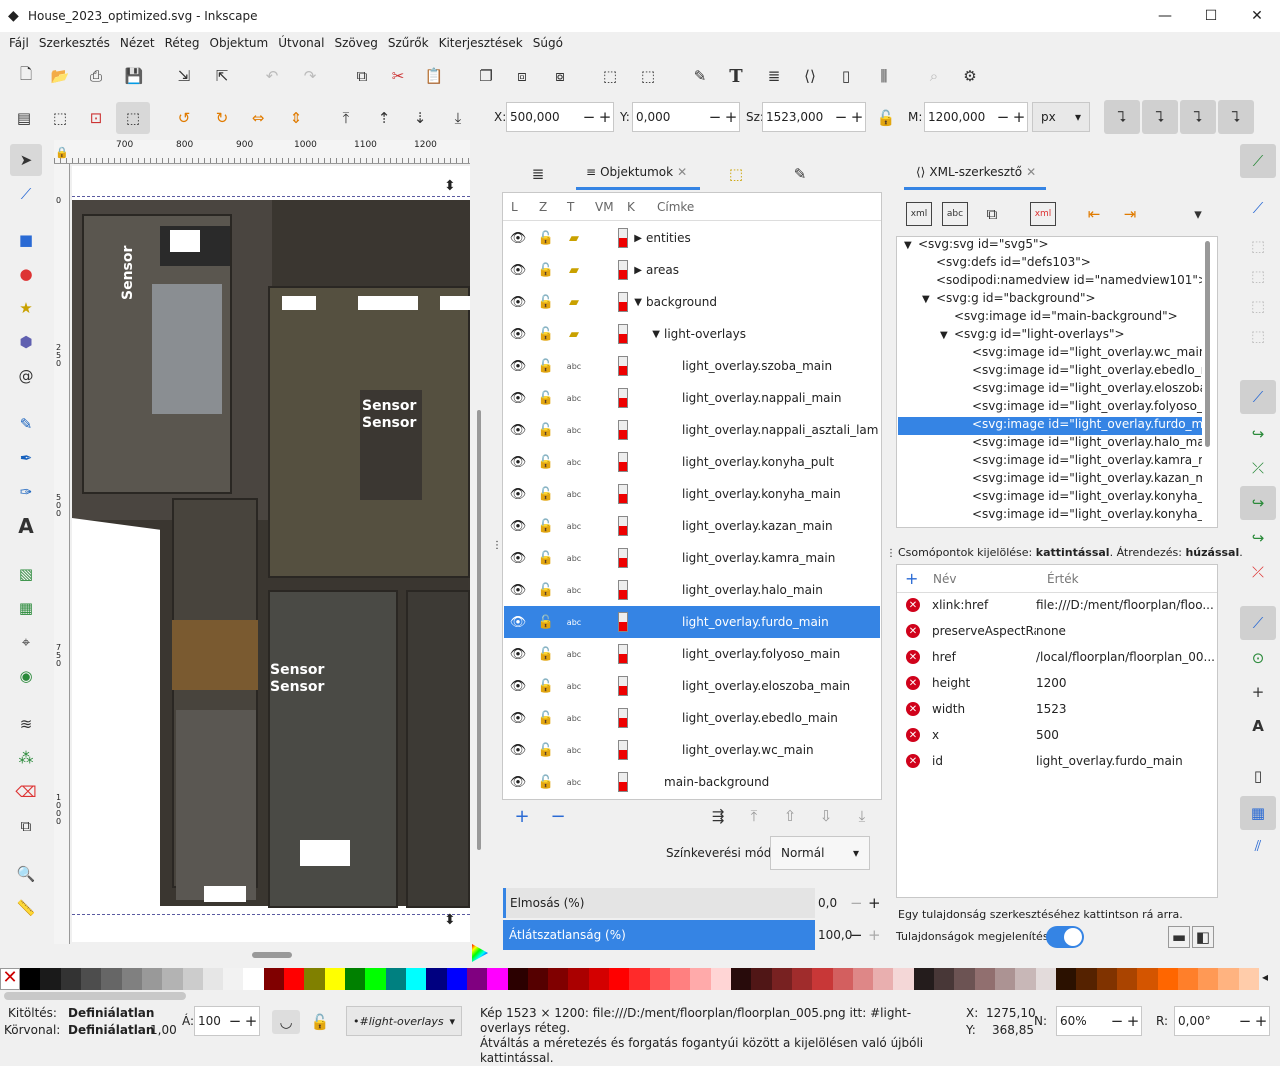  I want to click on redo-icon: ↷, so click(310, 76).